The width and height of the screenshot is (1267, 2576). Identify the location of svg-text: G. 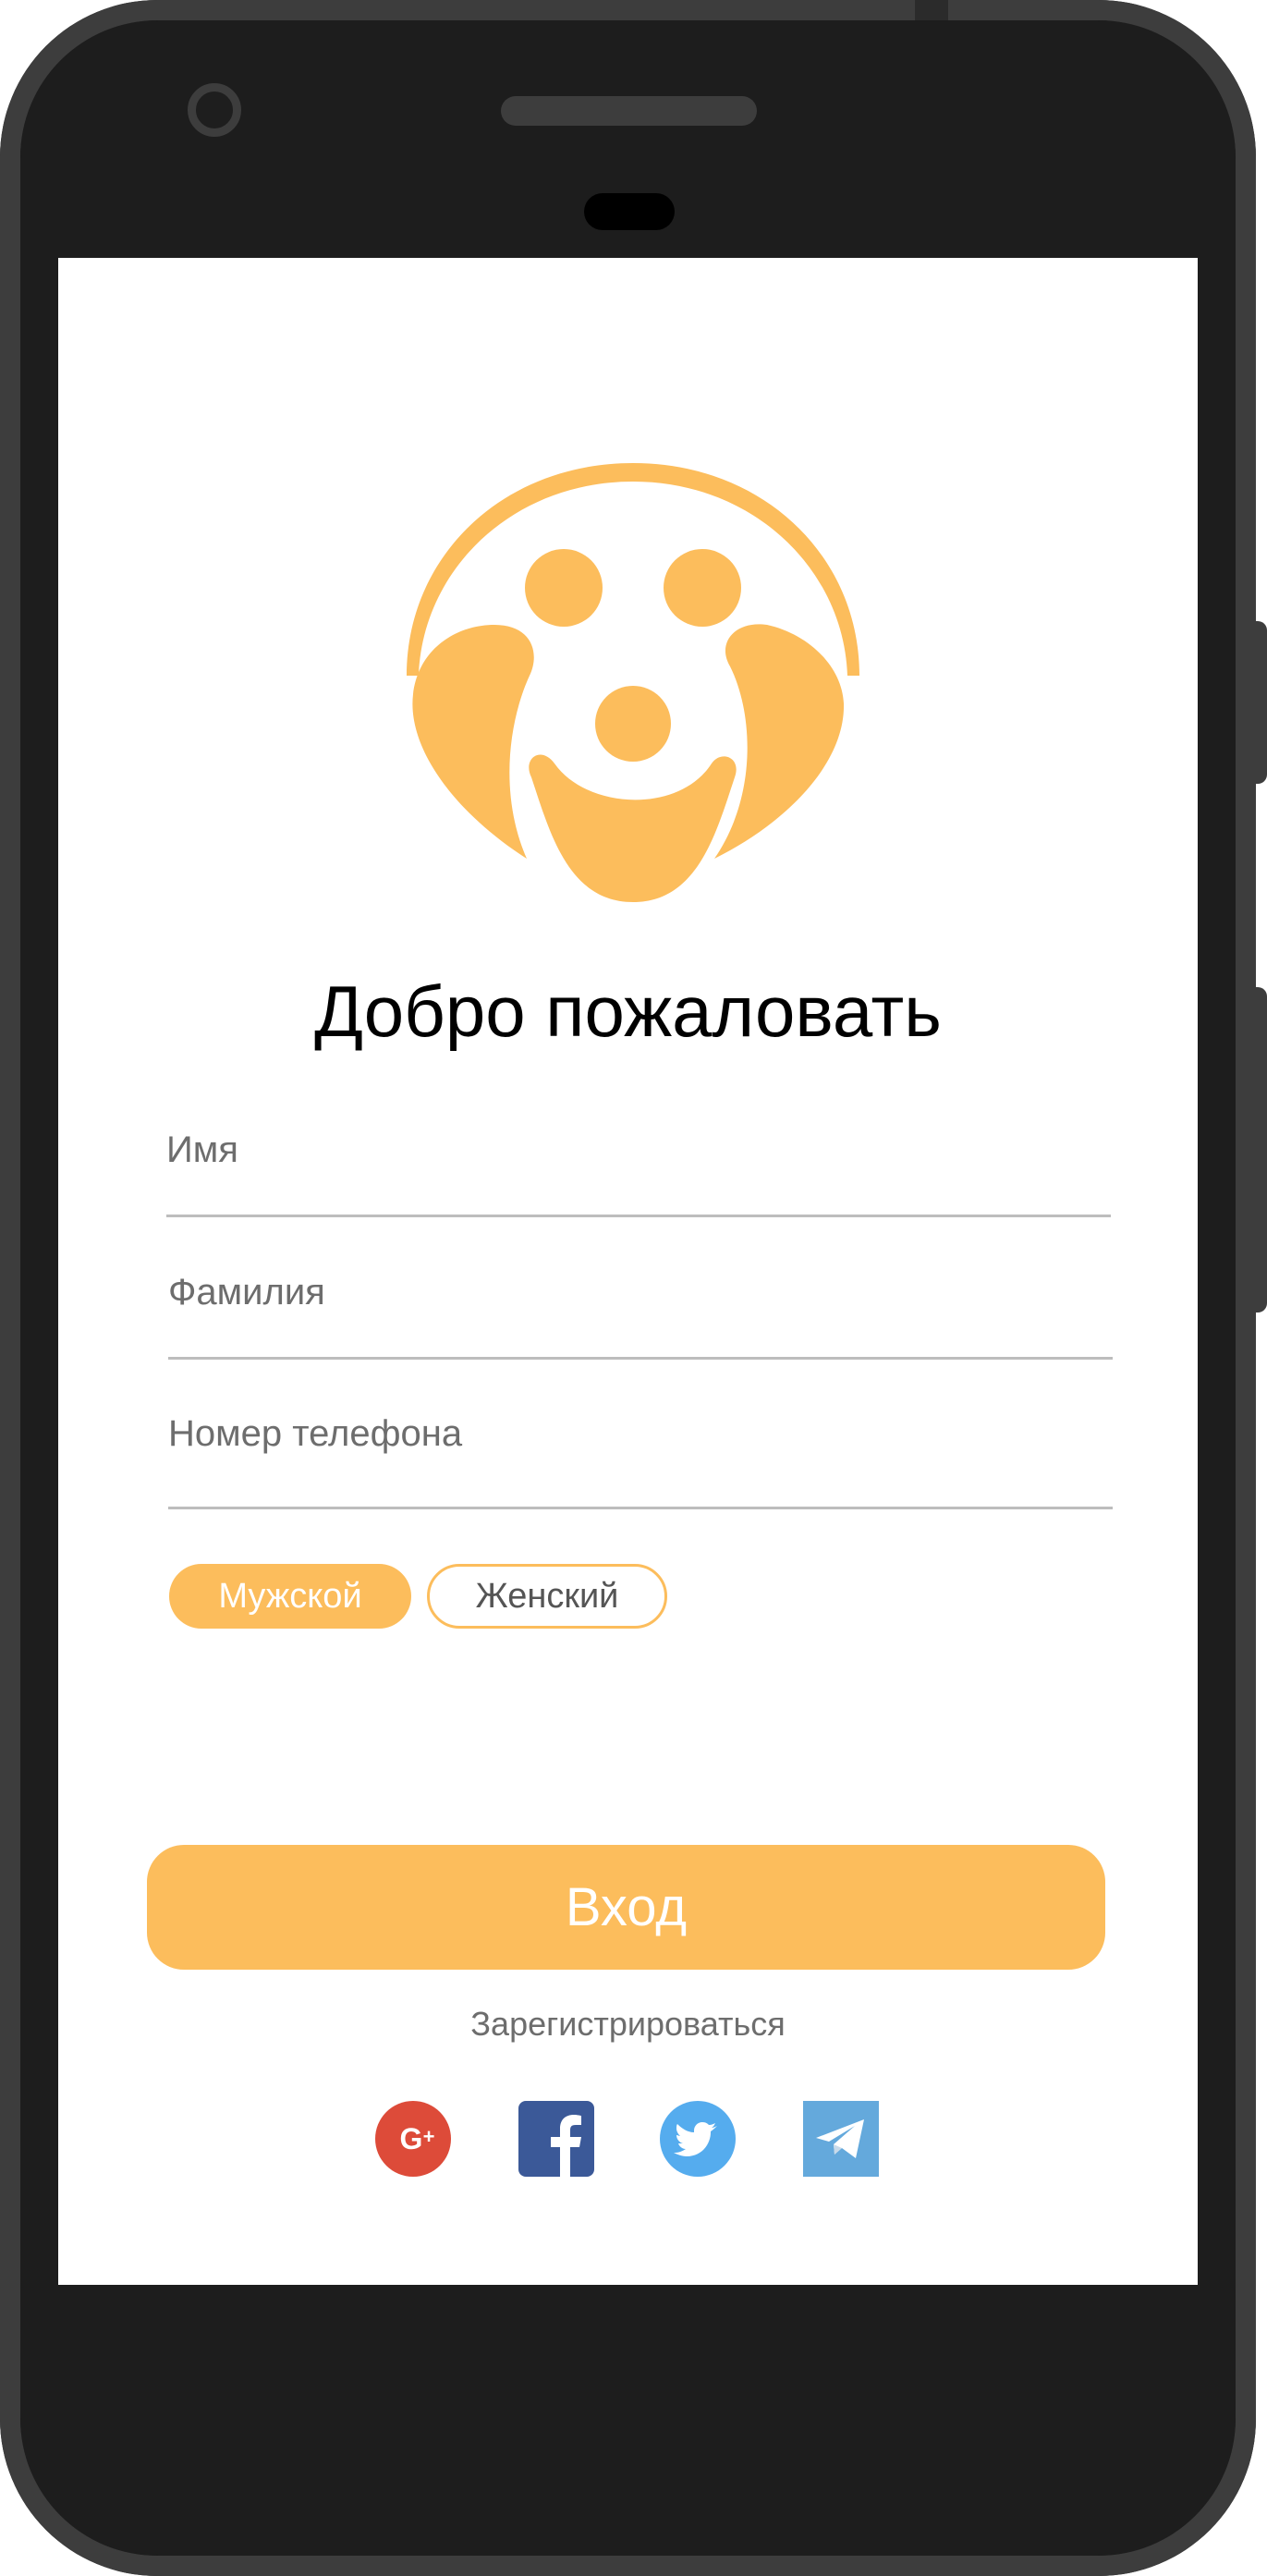
(411, 2138).